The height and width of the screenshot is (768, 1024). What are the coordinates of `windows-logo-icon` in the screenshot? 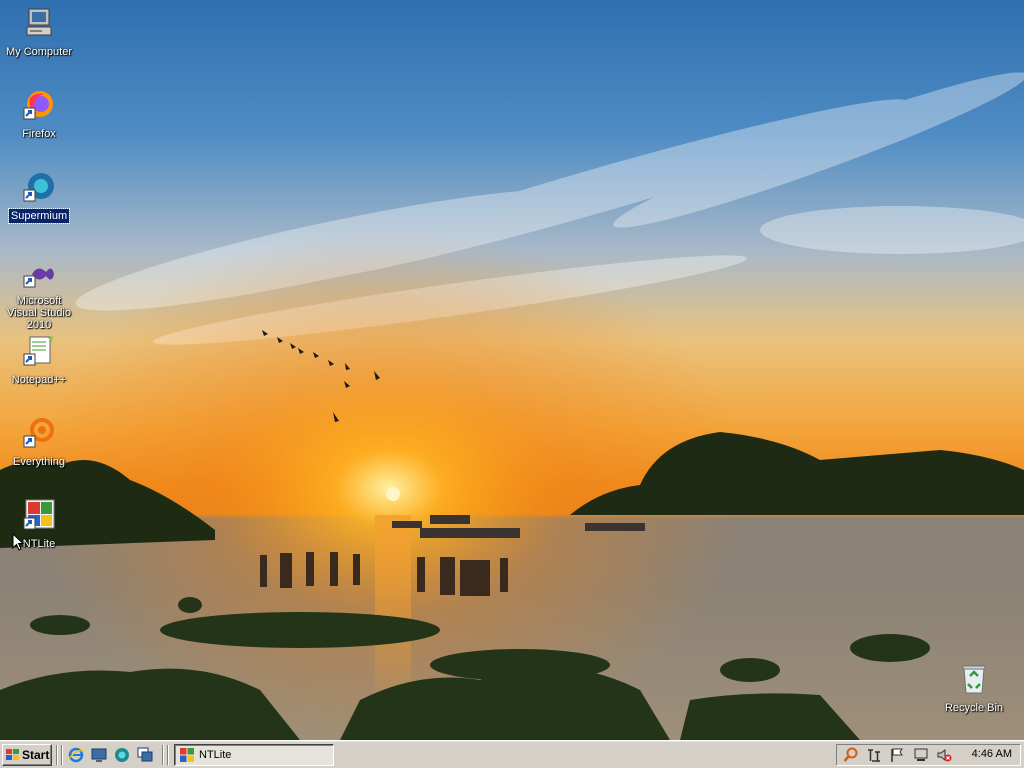 It's located at (12, 754).